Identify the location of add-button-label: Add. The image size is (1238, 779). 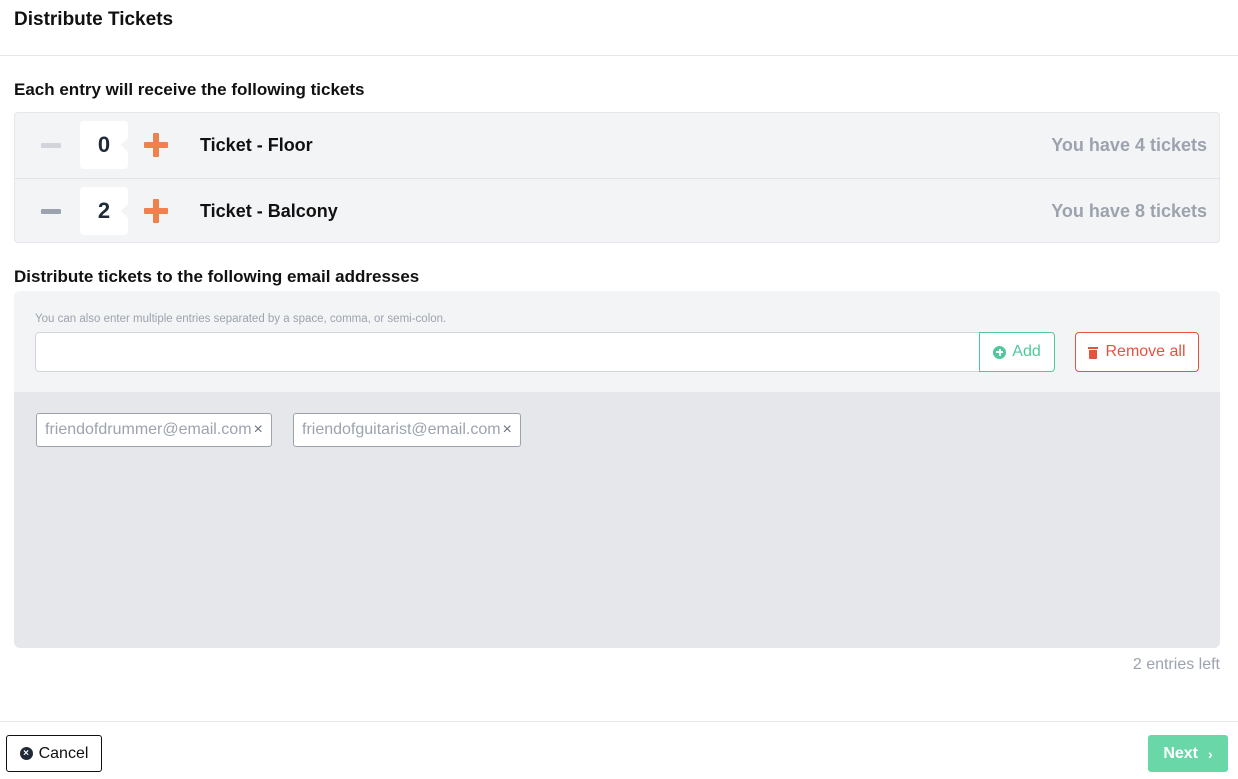
(1026, 351).